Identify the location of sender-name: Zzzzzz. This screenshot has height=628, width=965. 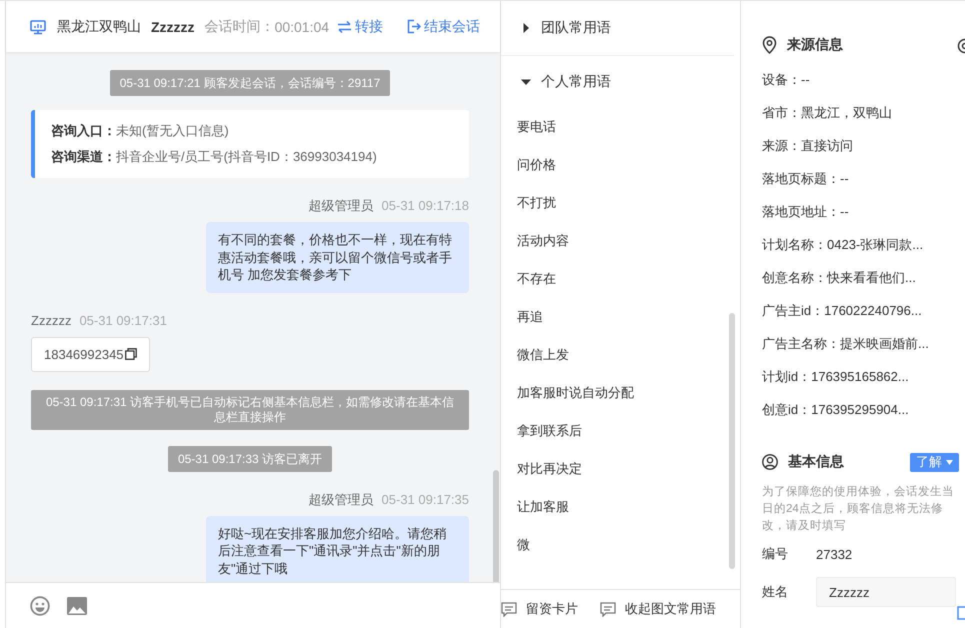
(51, 321).